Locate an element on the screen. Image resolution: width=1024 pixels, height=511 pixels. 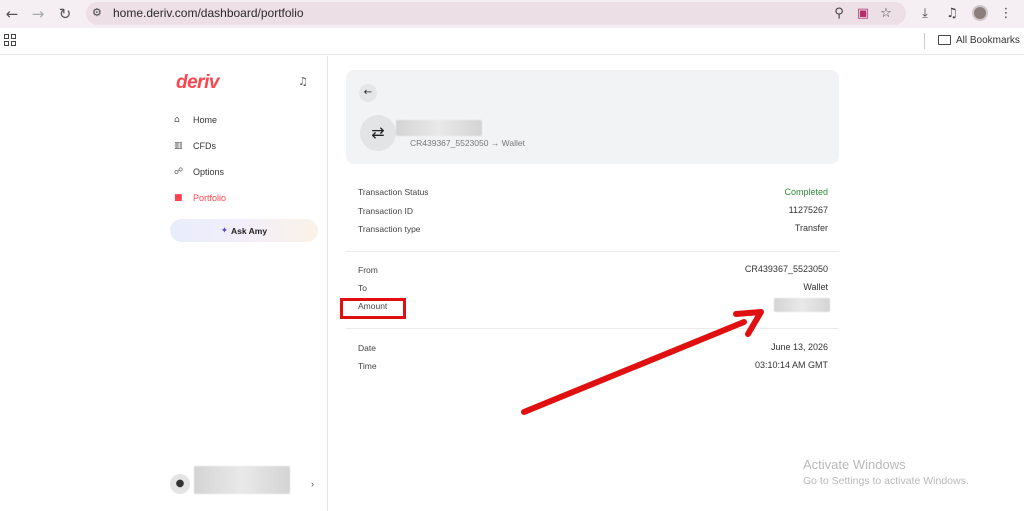
annotation-arrow is located at coordinates (642, 362).